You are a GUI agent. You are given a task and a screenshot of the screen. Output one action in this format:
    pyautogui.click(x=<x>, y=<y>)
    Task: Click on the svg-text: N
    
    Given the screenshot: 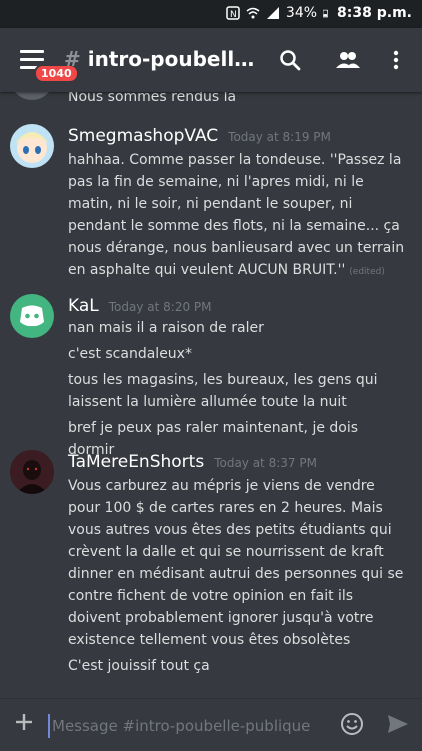 What is the action you would take?
    pyautogui.click(x=233, y=15)
    